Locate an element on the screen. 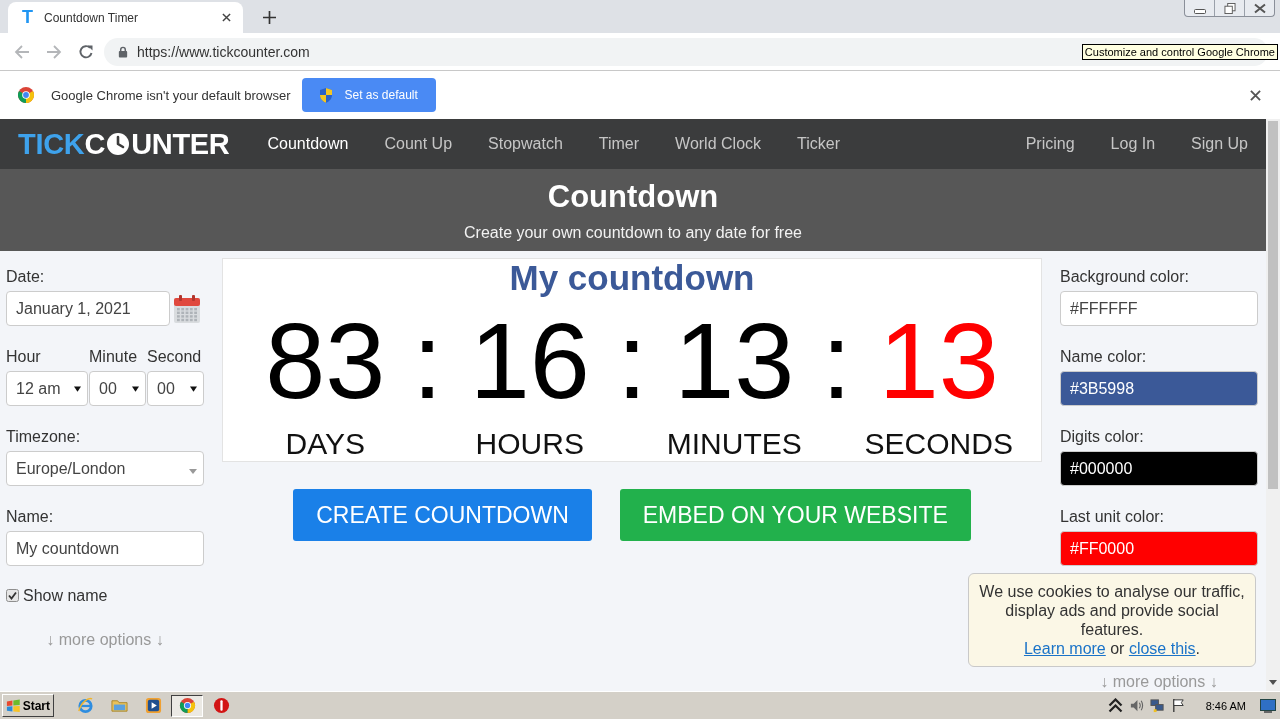 This screenshot has height=720, width=1280. taskbar-button is located at coordinates (187, 705).